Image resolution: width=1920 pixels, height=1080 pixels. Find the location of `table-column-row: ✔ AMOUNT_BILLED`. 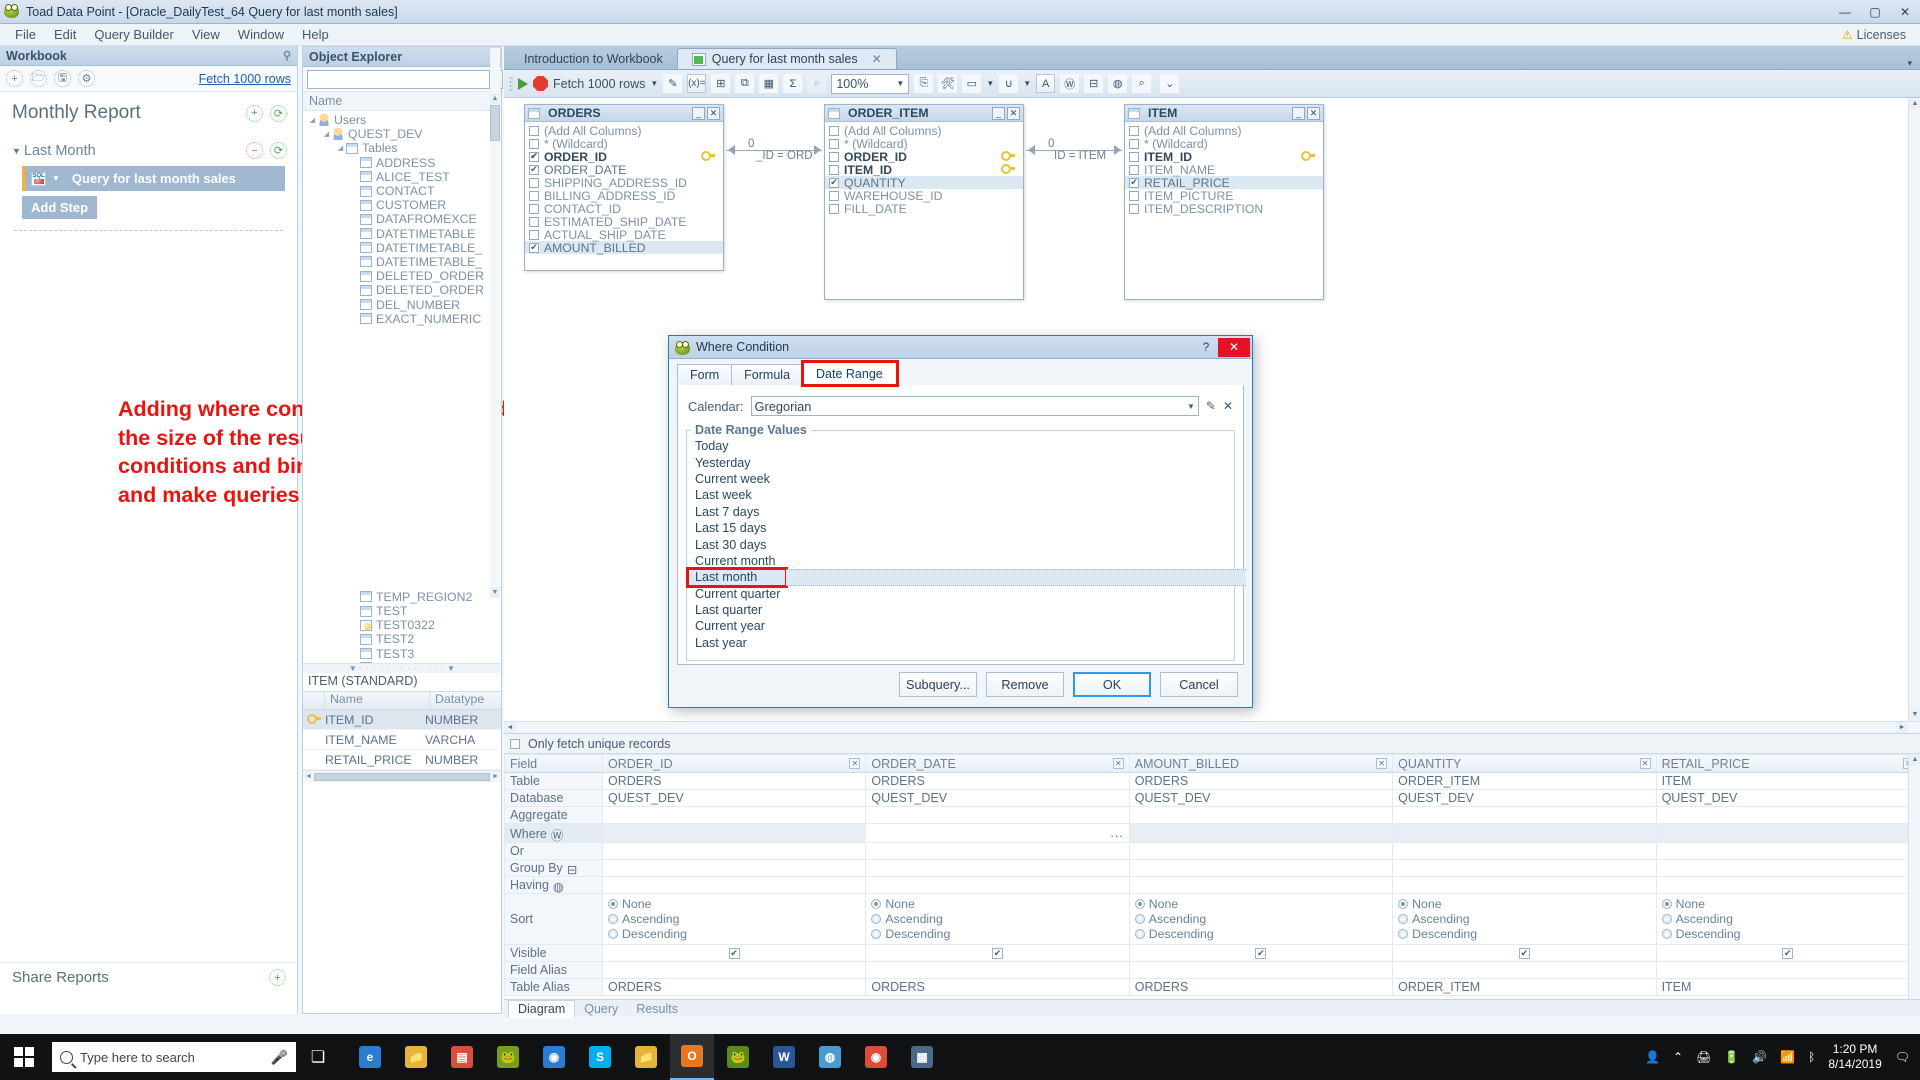

table-column-row: ✔ AMOUNT_BILLED is located at coordinates (624, 248).